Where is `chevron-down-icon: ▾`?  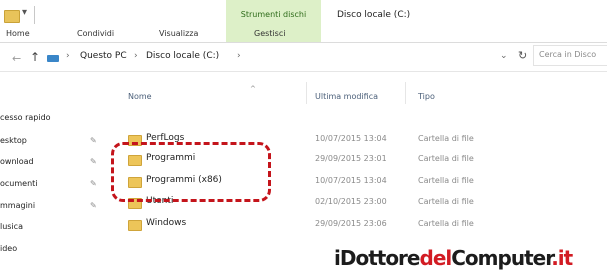 chevron-down-icon: ▾ is located at coordinates (24, 12).